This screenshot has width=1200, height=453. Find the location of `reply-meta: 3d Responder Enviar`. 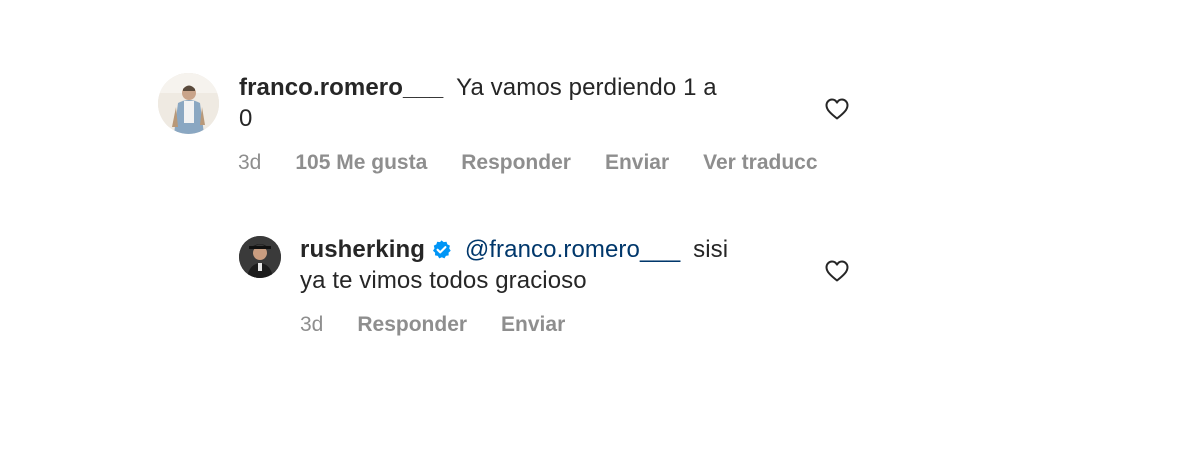

reply-meta: 3d Responder Enviar is located at coordinates (432, 325).